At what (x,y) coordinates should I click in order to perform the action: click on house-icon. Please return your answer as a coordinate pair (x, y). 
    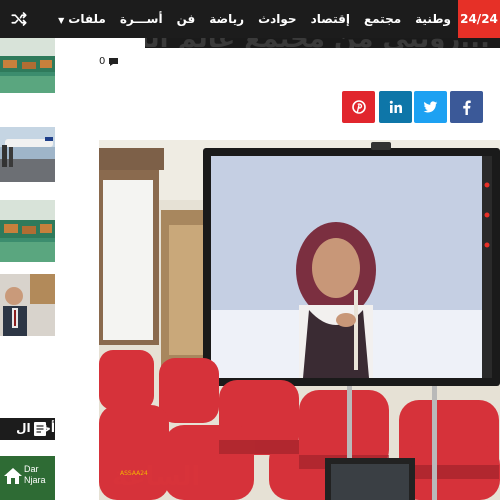
    Looking at the image, I should click on (13, 476).